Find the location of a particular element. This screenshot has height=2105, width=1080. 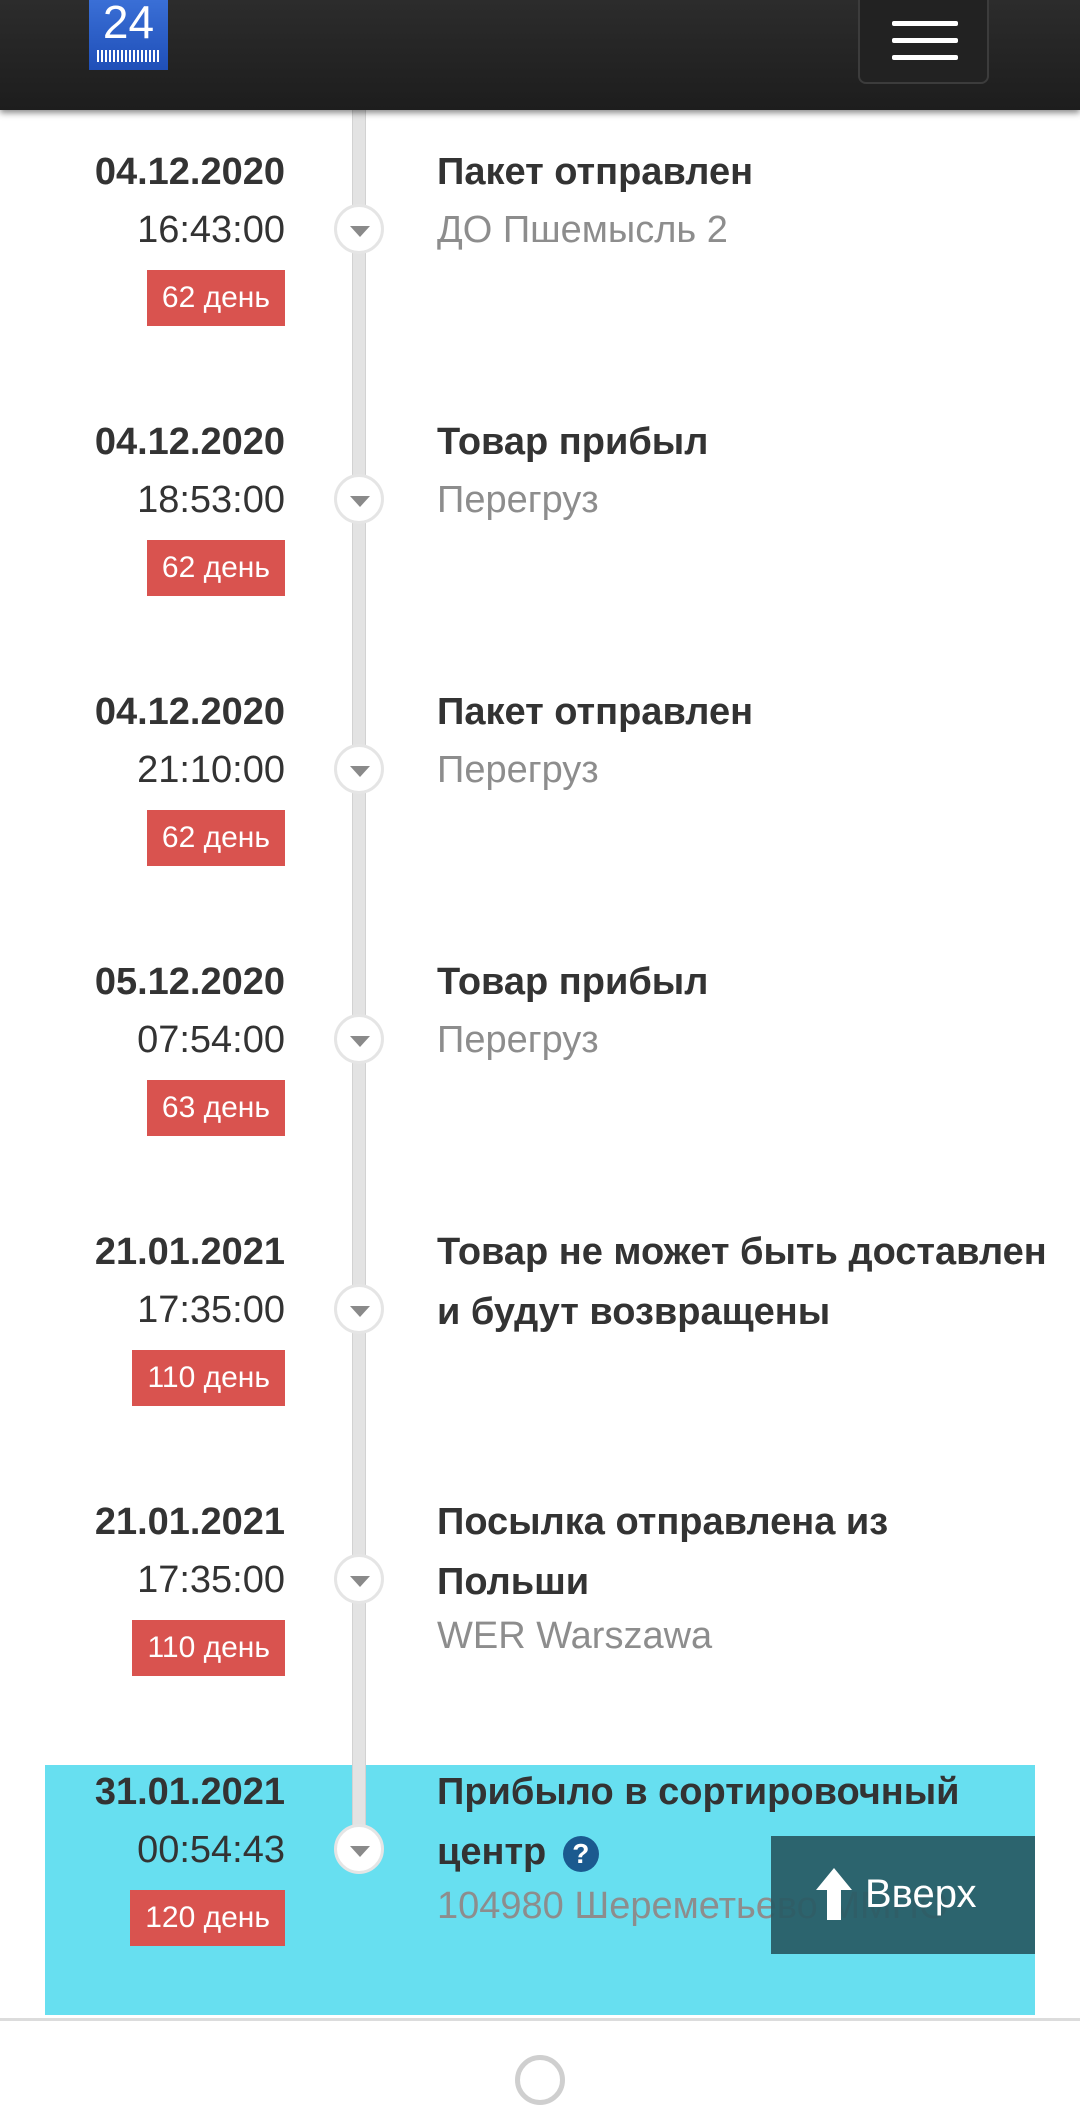

hamburger-menu-button is located at coordinates (923, 42).